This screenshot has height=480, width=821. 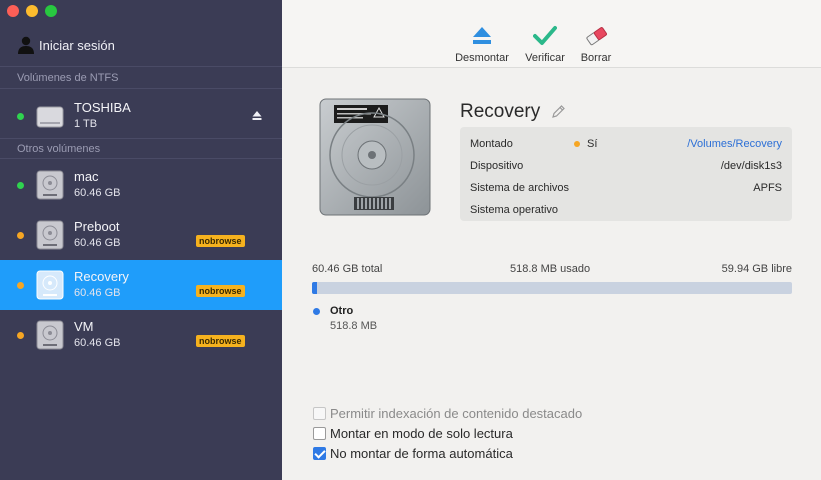 What do you see at coordinates (545, 58) in the screenshot?
I see `verify-label: Verificar` at bounding box center [545, 58].